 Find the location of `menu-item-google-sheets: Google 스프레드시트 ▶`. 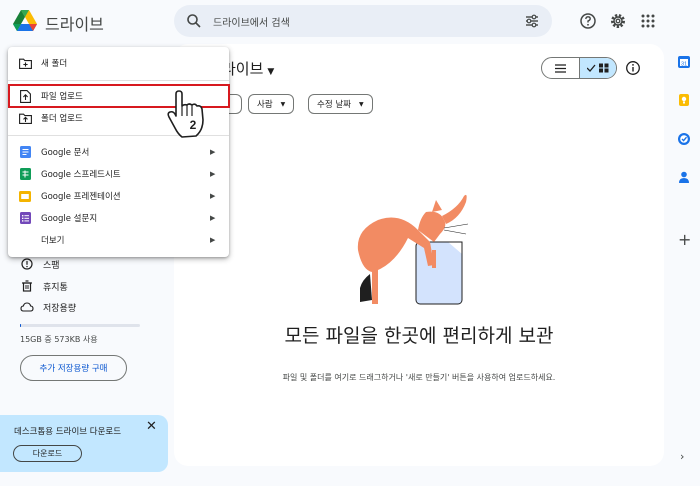

menu-item-google-sheets: Google 스프레드시트 ▶ is located at coordinates (118, 174).